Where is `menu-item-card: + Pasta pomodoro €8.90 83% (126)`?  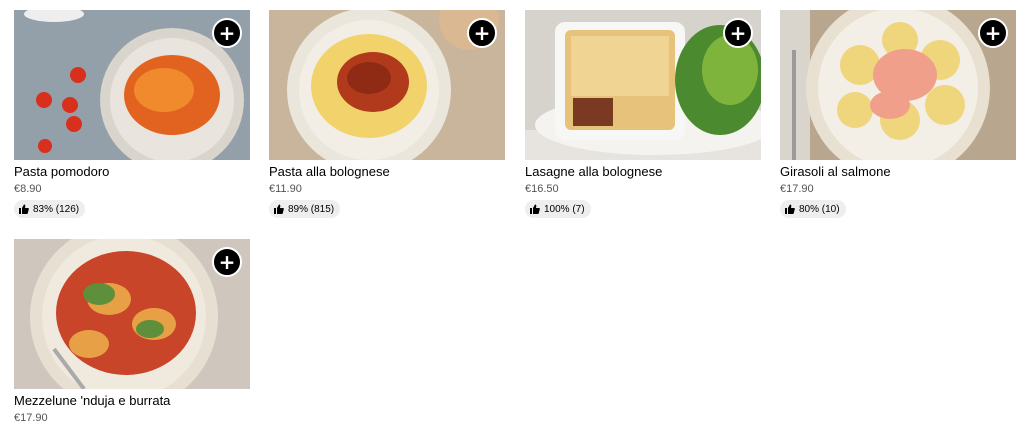
menu-item-card: + Pasta pomodoro €8.90 83% (126) is located at coordinates (132, 114).